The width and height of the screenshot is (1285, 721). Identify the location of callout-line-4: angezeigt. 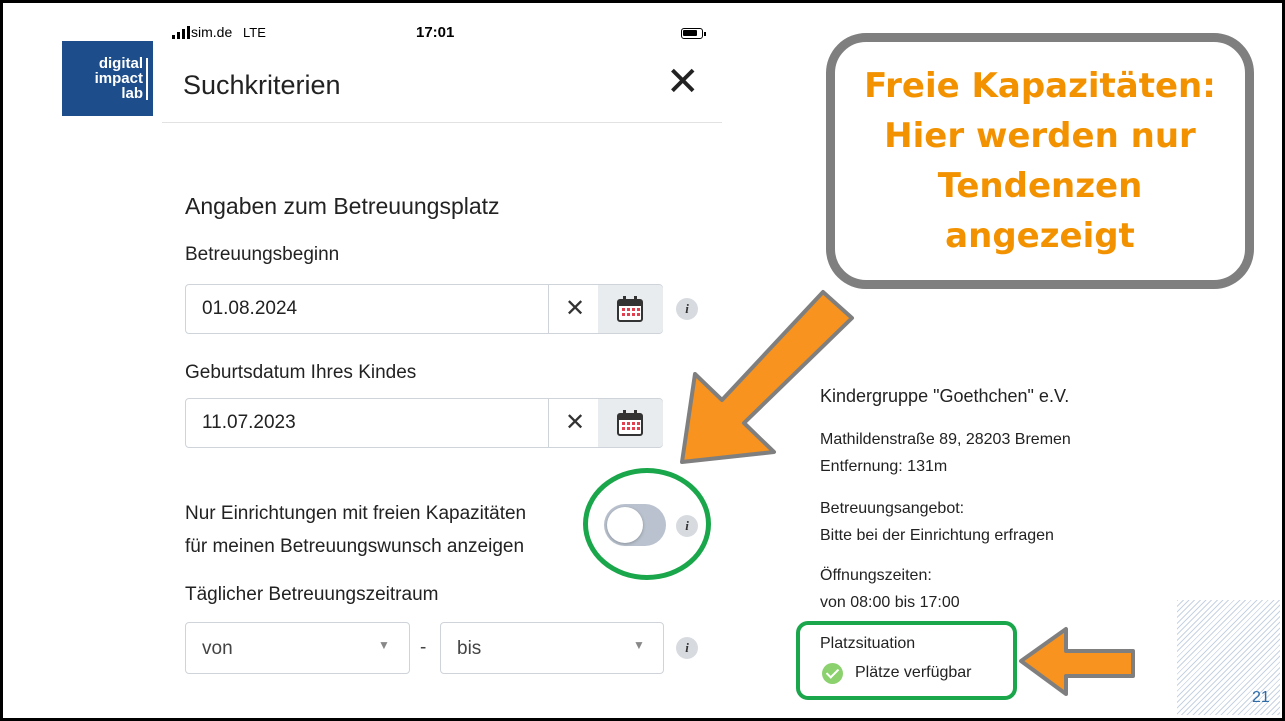
(1040, 236).